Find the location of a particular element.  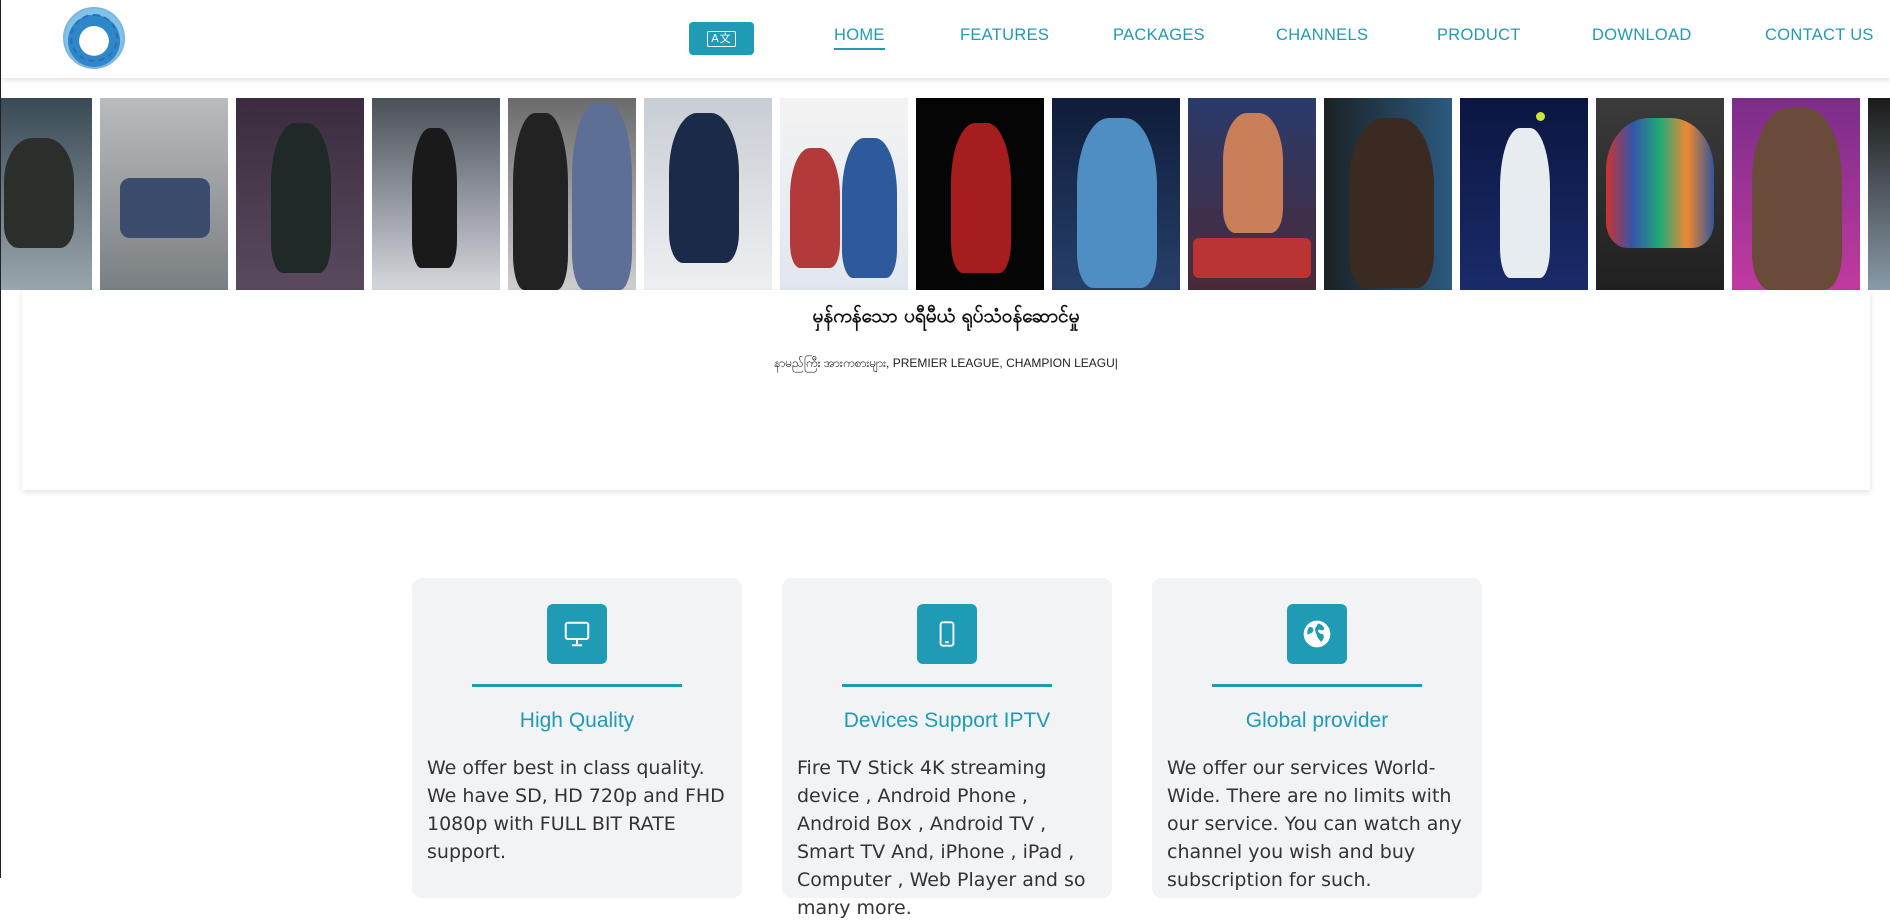

tile-golf-players is located at coordinates (572, 194).